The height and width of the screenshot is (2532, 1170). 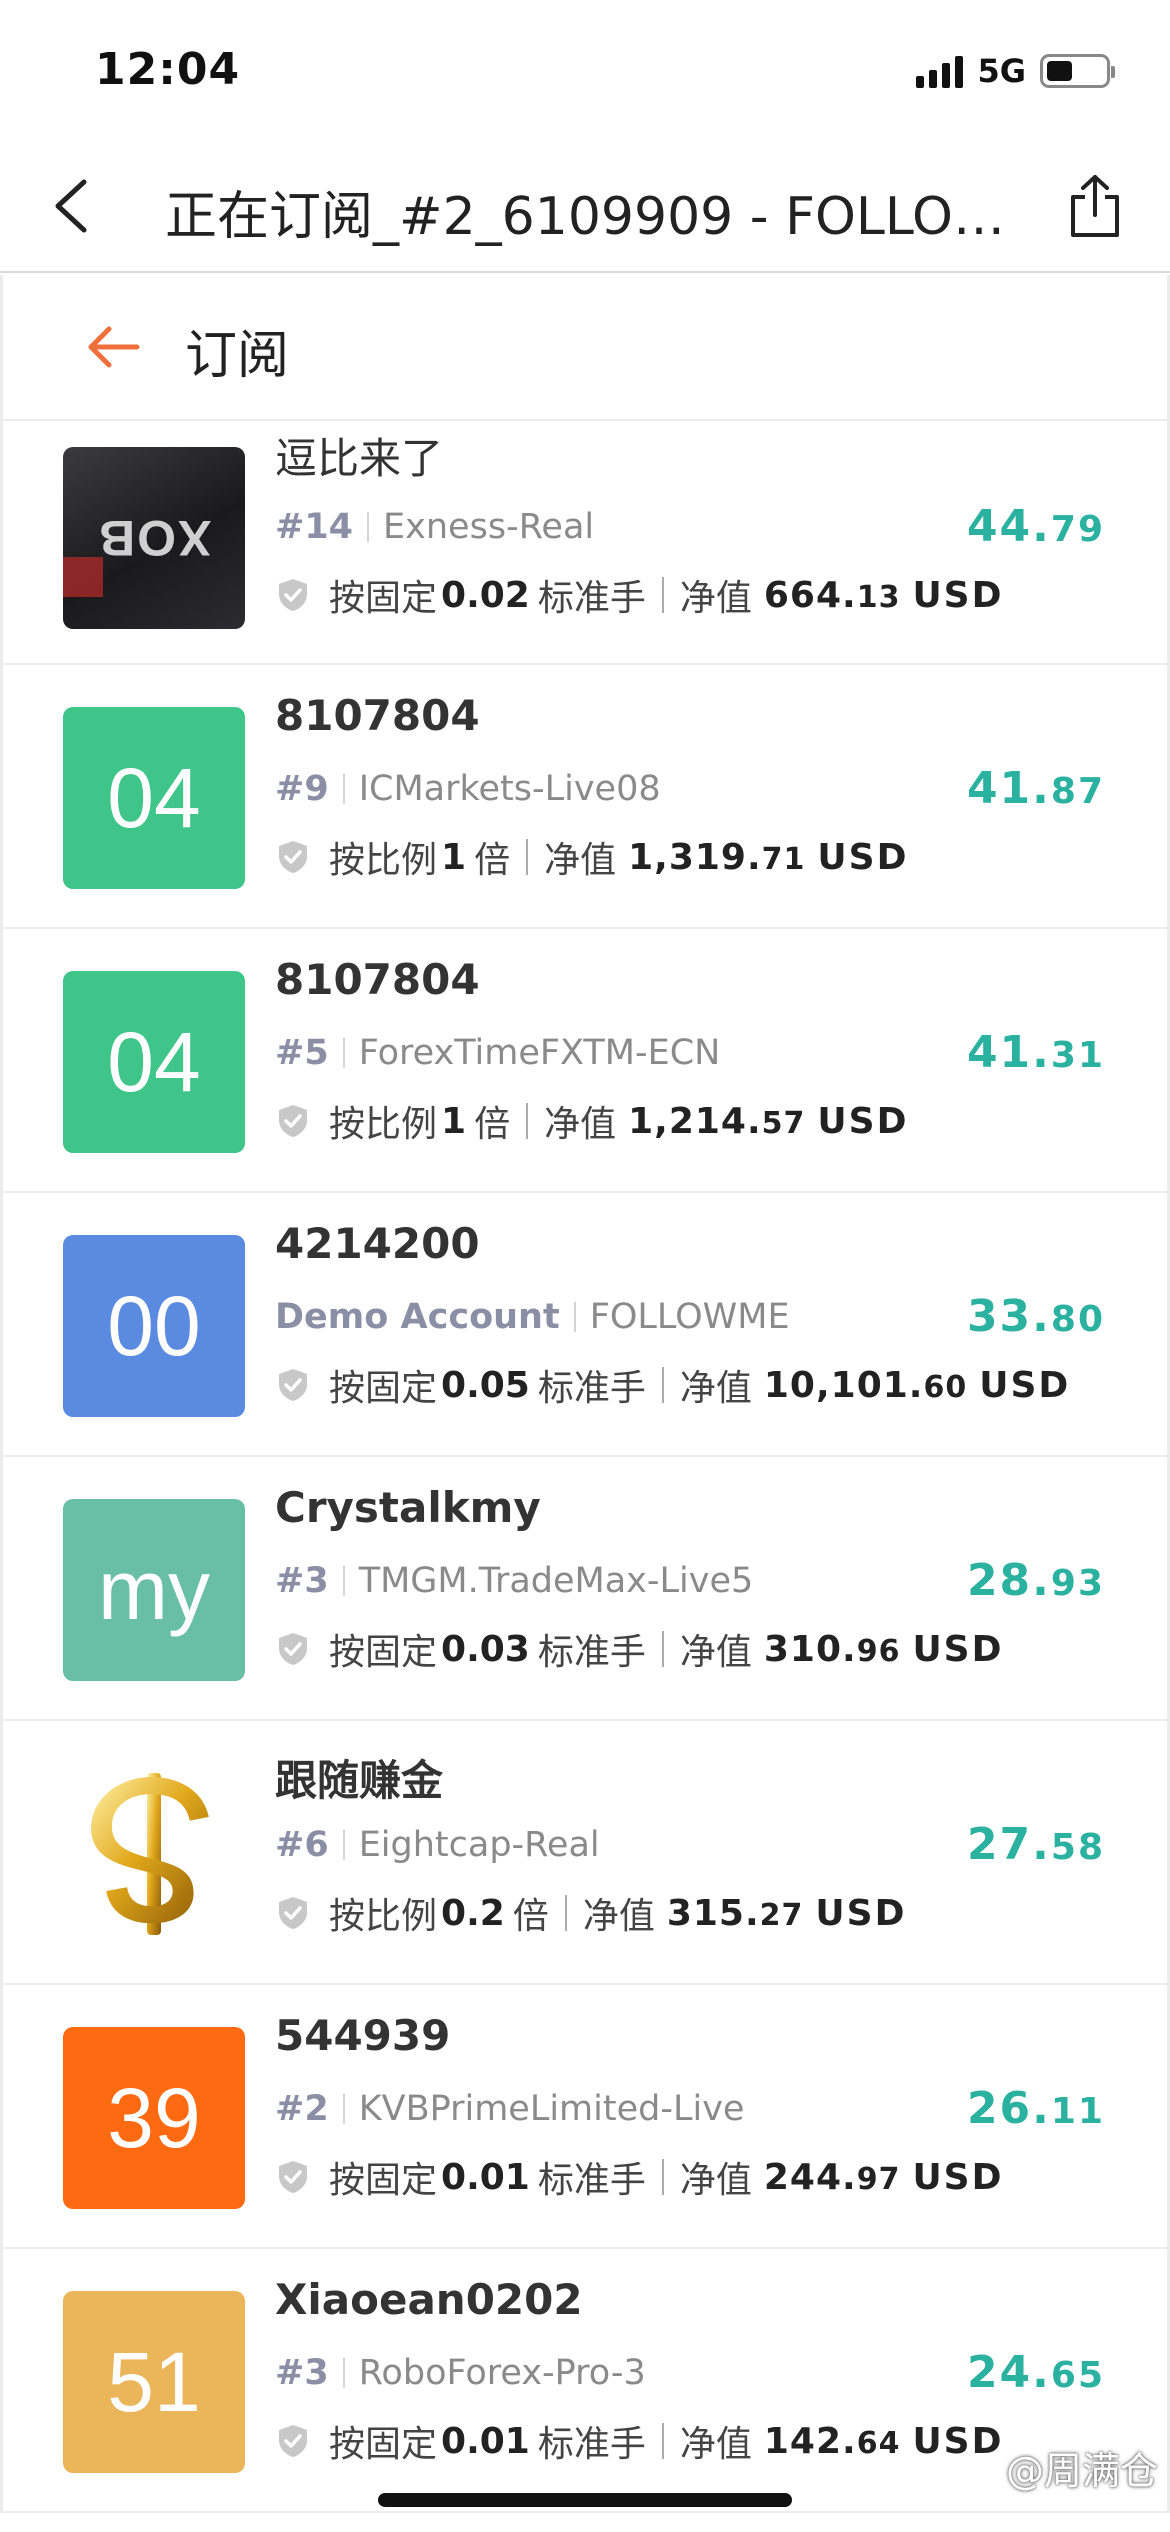 What do you see at coordinates (783, 859) in the screenshot?
I see `equity-decimal: 71` at bounding box center [783, 859].